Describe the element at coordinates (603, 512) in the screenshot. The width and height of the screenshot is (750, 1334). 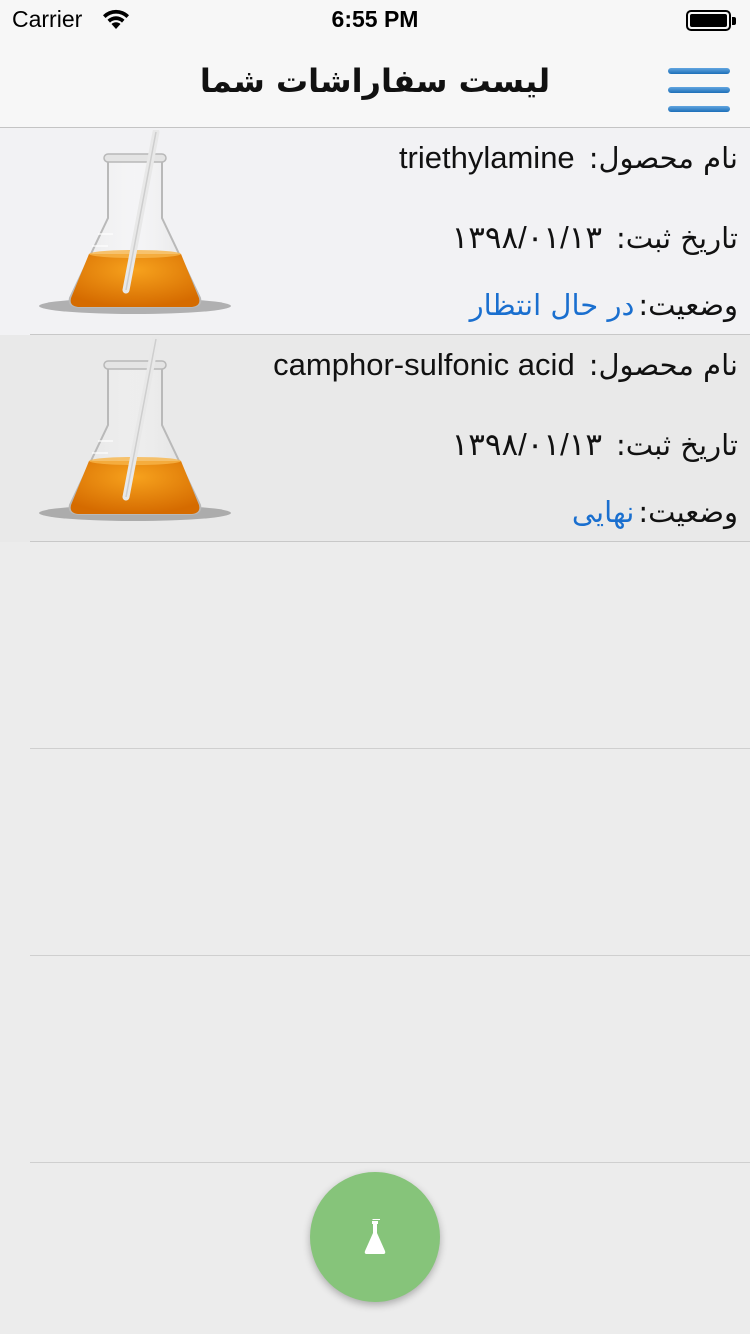
I see `status-badge: نهایی` at that location.